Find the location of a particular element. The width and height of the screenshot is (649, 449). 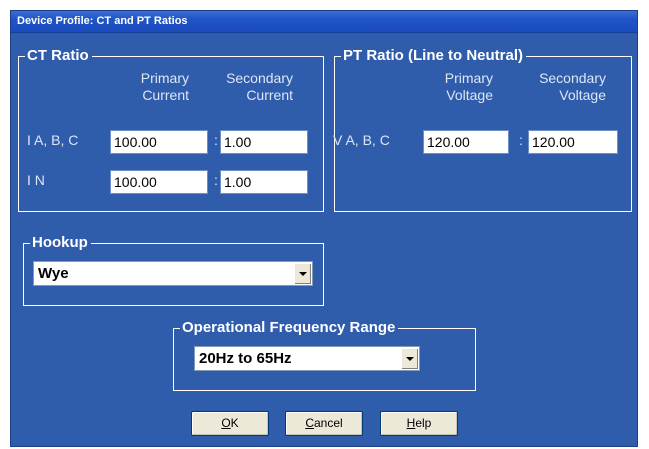

frequency-legend: Operational Frequency Range is located at coordinates (289, 328).